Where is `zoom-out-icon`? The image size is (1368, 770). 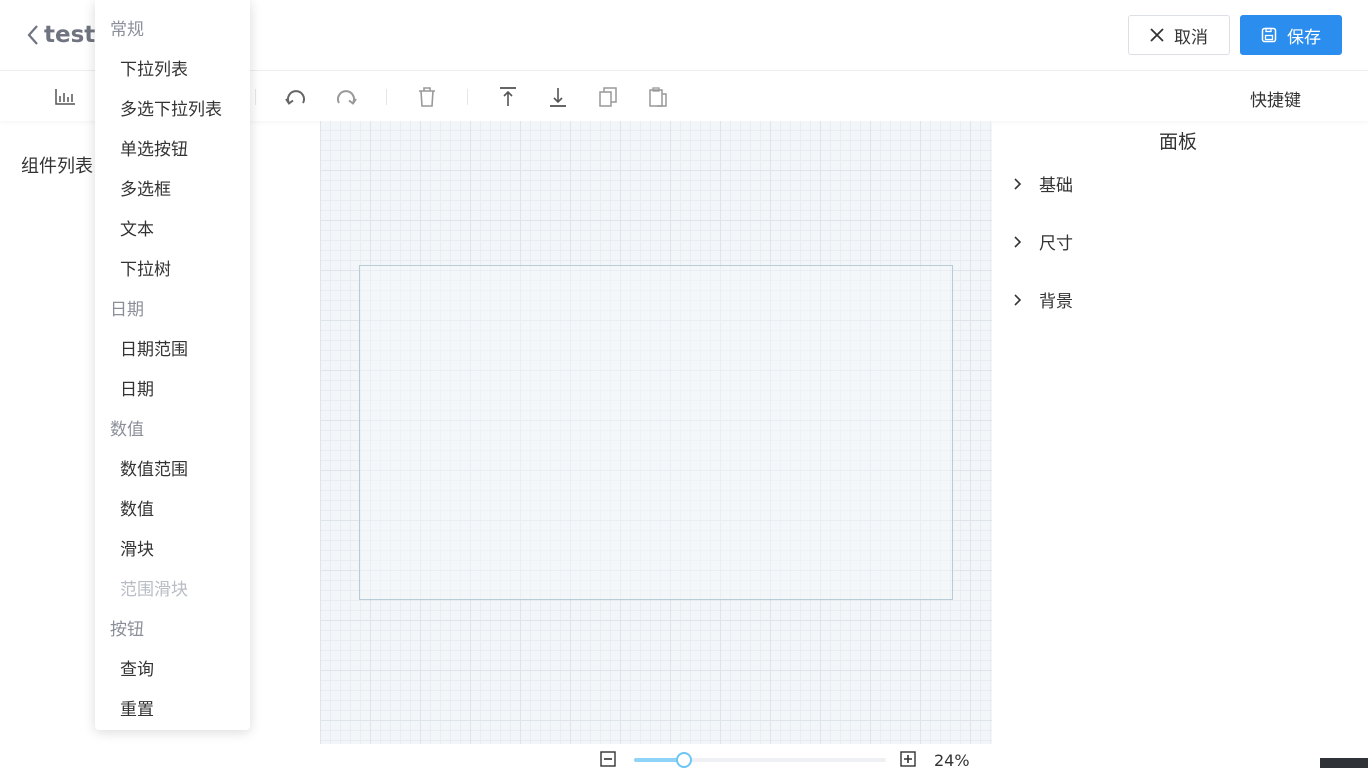 zoom-out-icon is located at coordinates (608, 759).